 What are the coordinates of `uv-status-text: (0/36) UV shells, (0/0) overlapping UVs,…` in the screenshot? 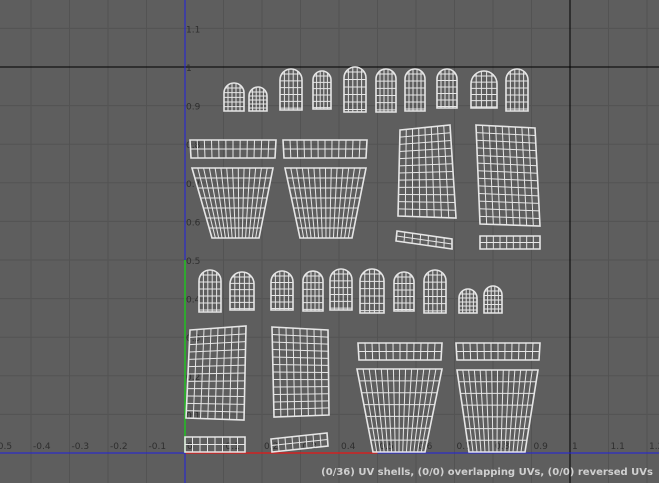 It's located at (487, 472).